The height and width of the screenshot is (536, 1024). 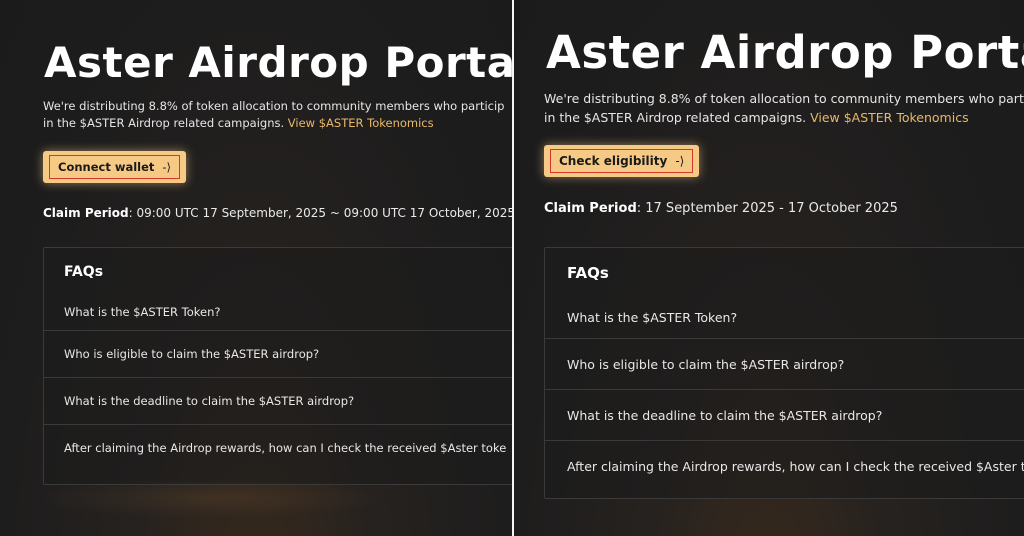 I want to click on check-eligibility-button: Check eligibility -⟩, so click(x=622, y=161).